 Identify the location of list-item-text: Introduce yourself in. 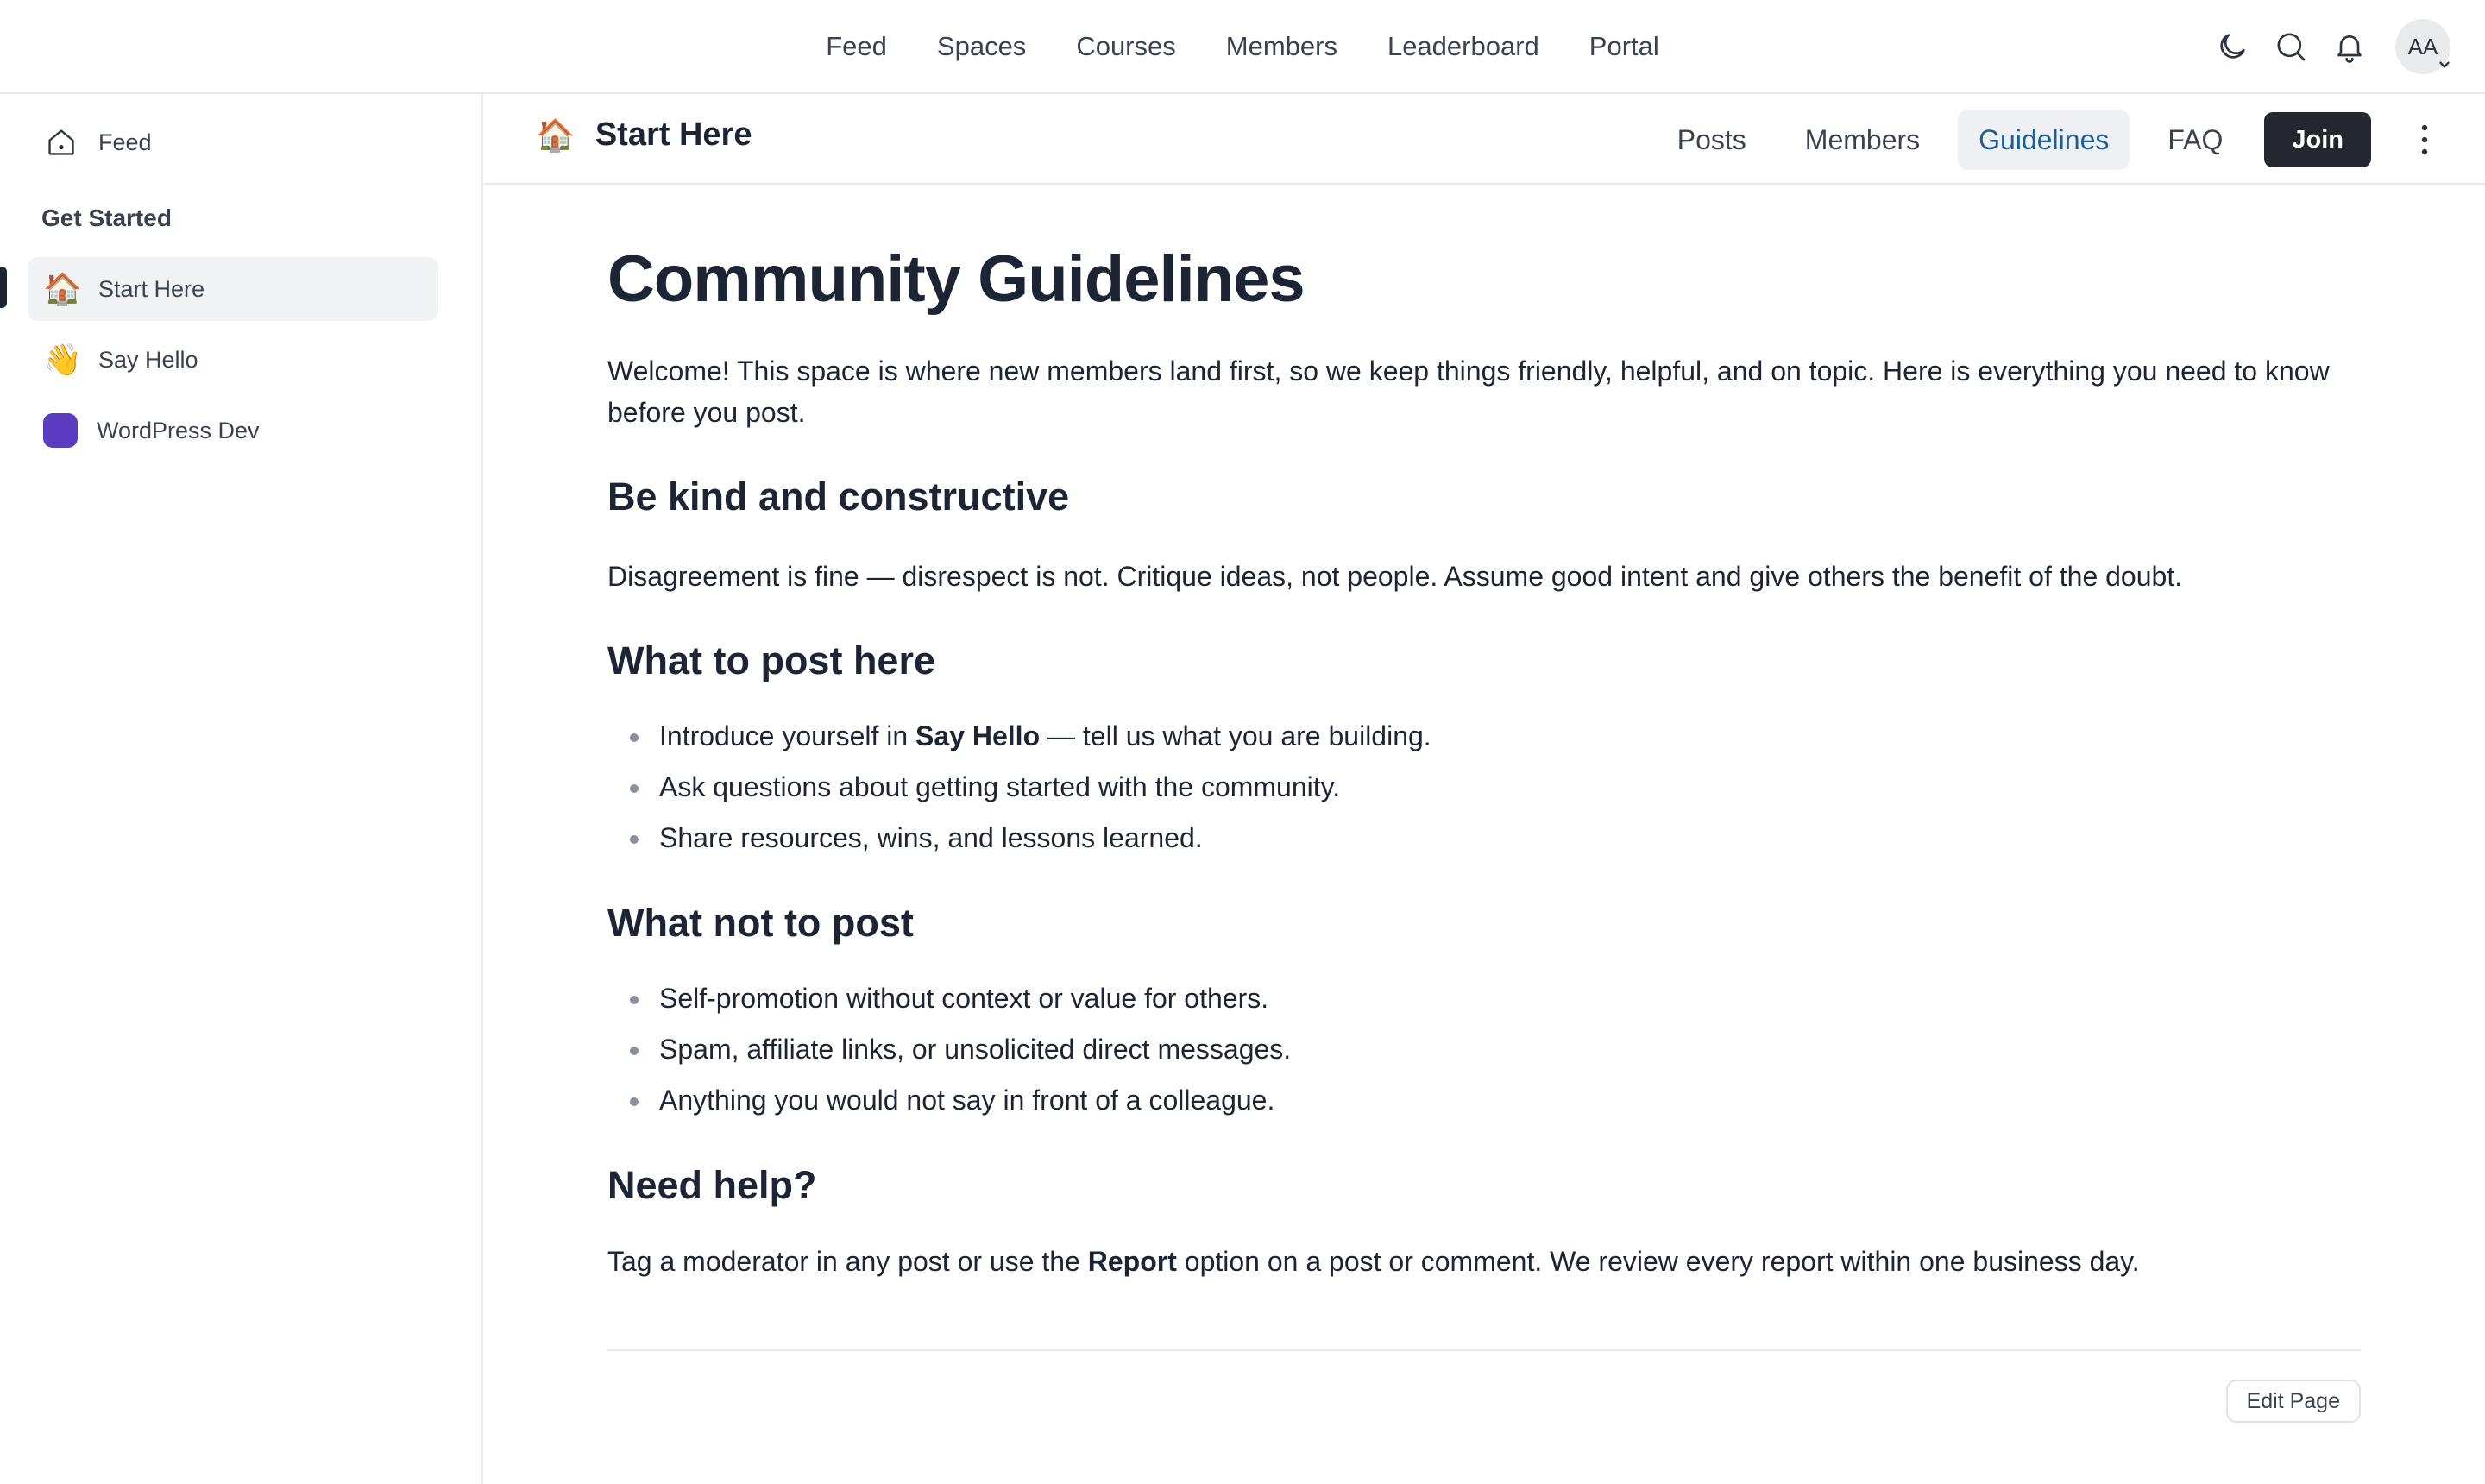
(787, 735).